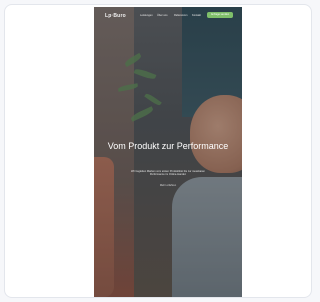  Describe the element at coordinates (146, 15) in the screenshot. I see `nav-link-leistungen: Leistungen` at that location.